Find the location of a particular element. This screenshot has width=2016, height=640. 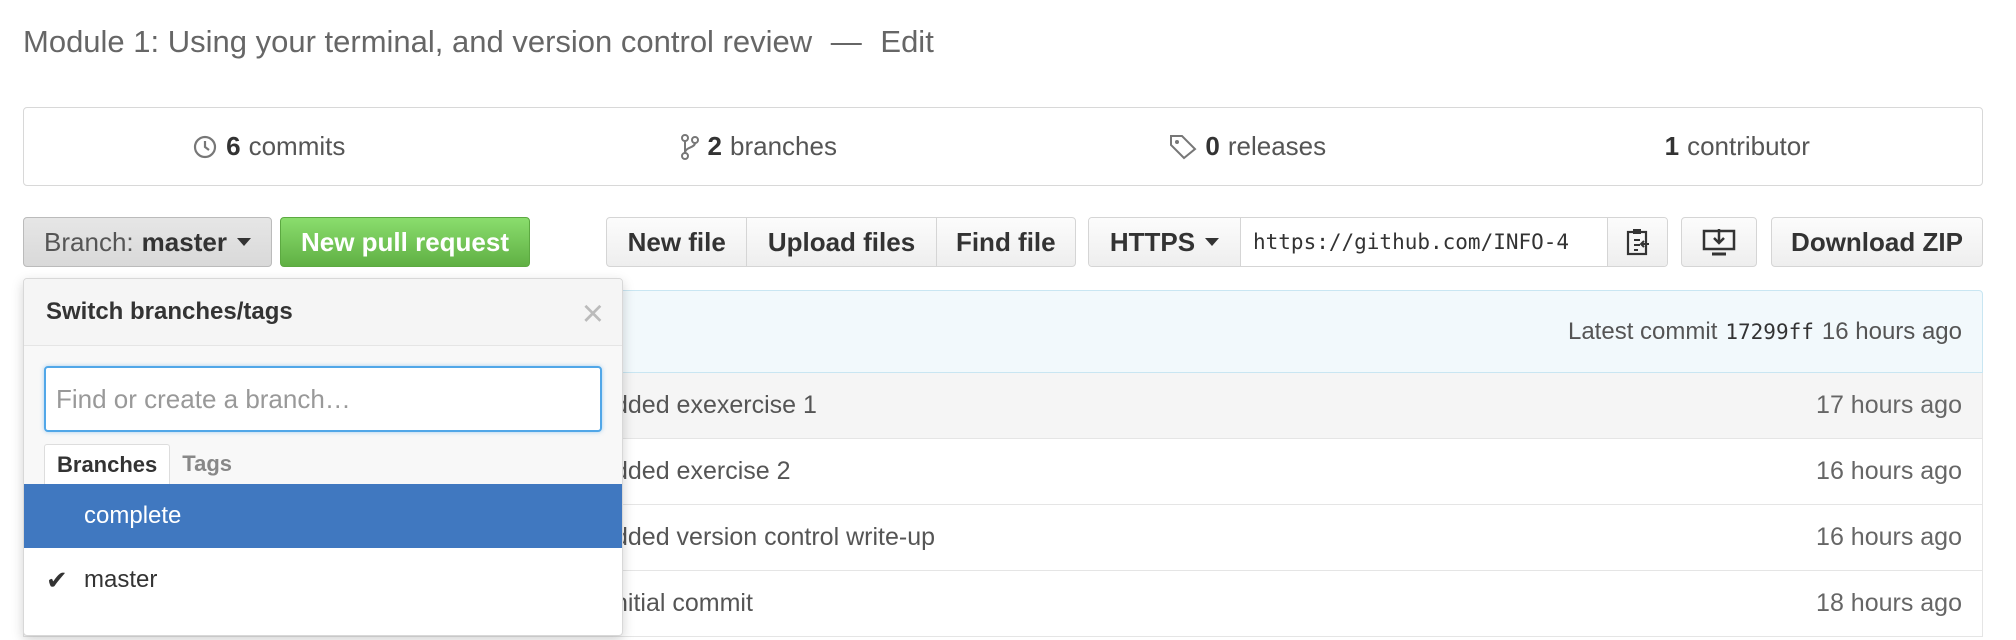

check-icon: ✔ is located at coordinates (57, 579).